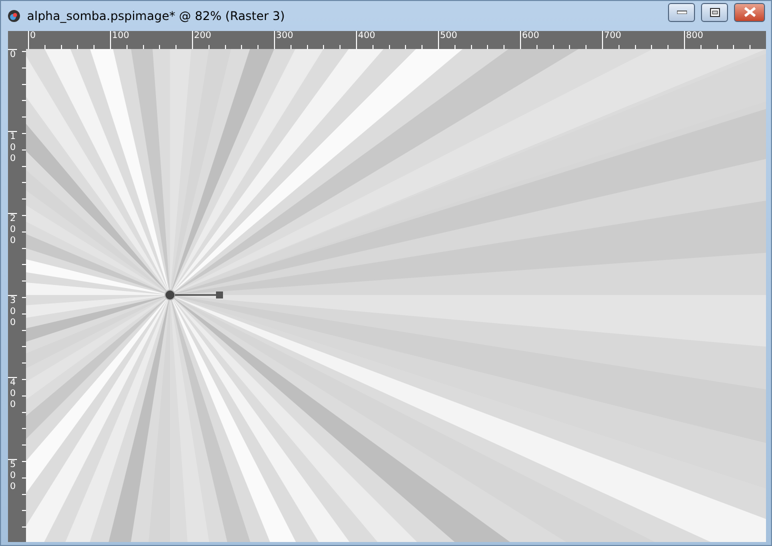 Image resolution: width=772 pixels, height=546 pixels. I want to click on app-icon, so click(14, 16).